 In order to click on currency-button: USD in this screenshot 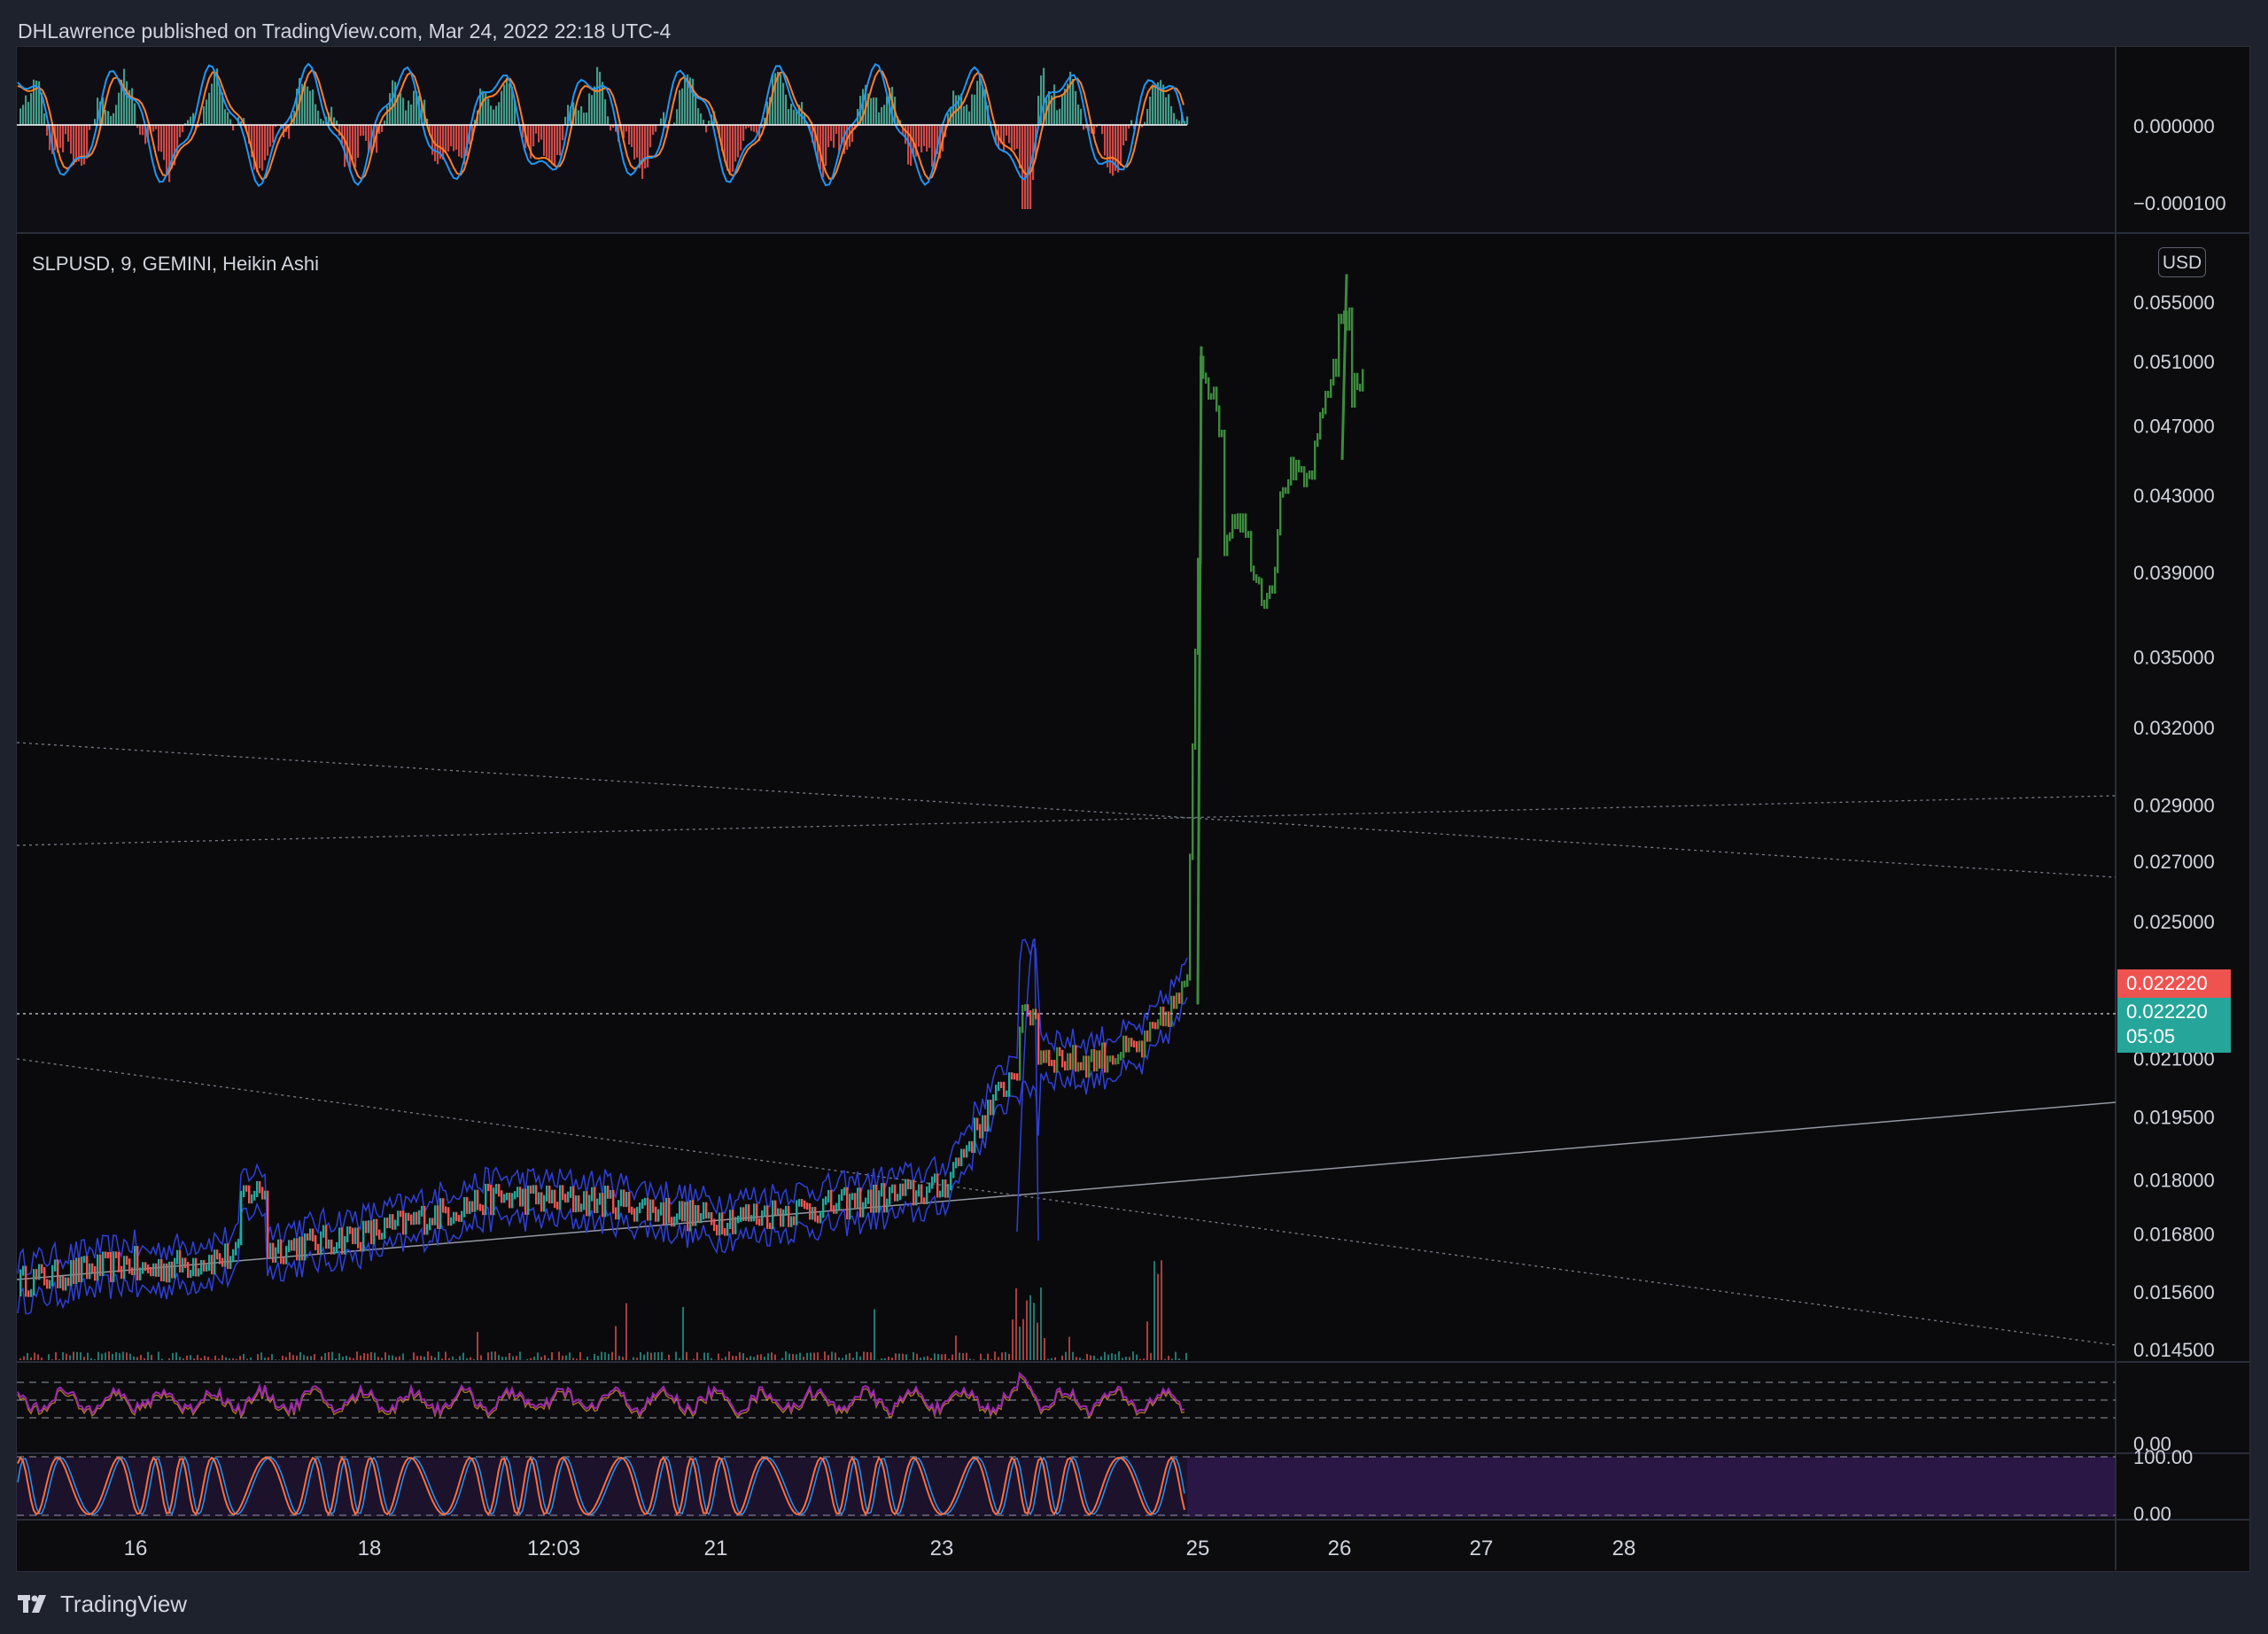, I will do `click(2182, 262)`.